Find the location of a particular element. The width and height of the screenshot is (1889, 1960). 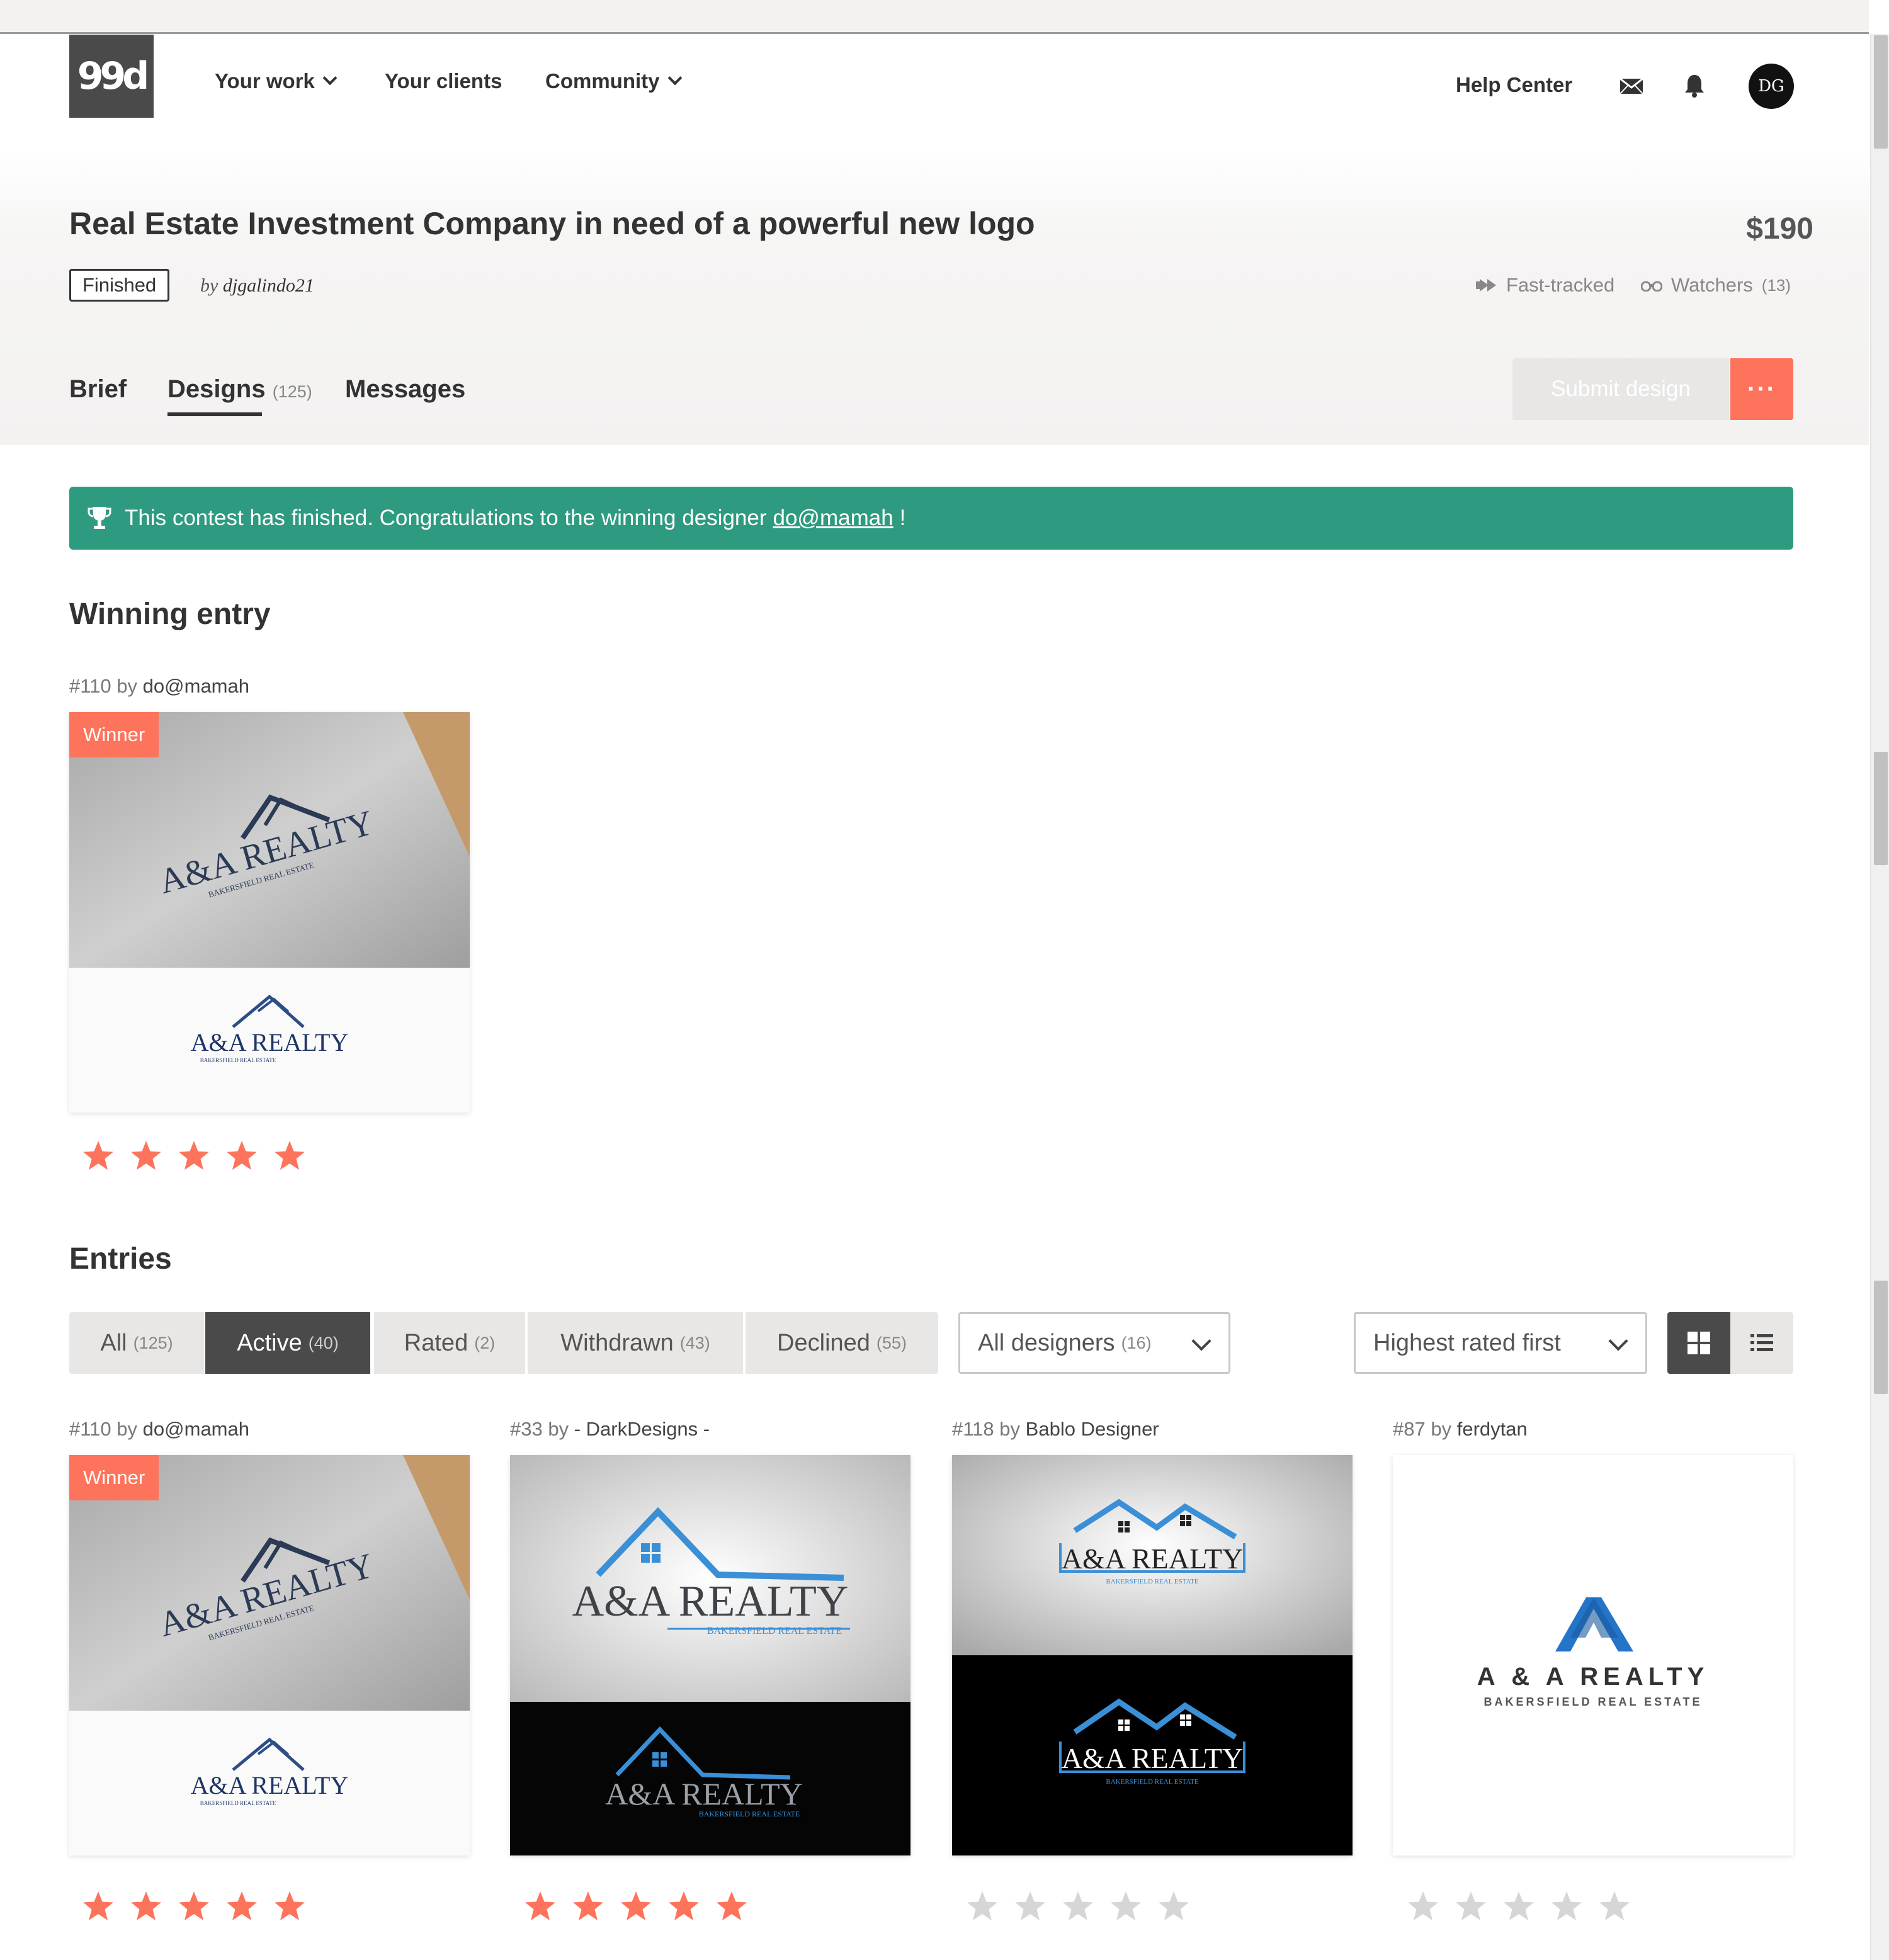

owner-handle: djgalindo21 is located at coordinates (268, 285).